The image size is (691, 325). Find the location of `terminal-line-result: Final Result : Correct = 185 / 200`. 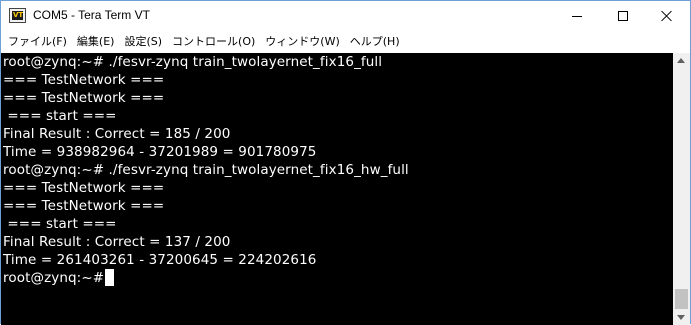

terminal-line-result: Final Result : Correct = 185 / 200 is located at coordinates (117, 134).